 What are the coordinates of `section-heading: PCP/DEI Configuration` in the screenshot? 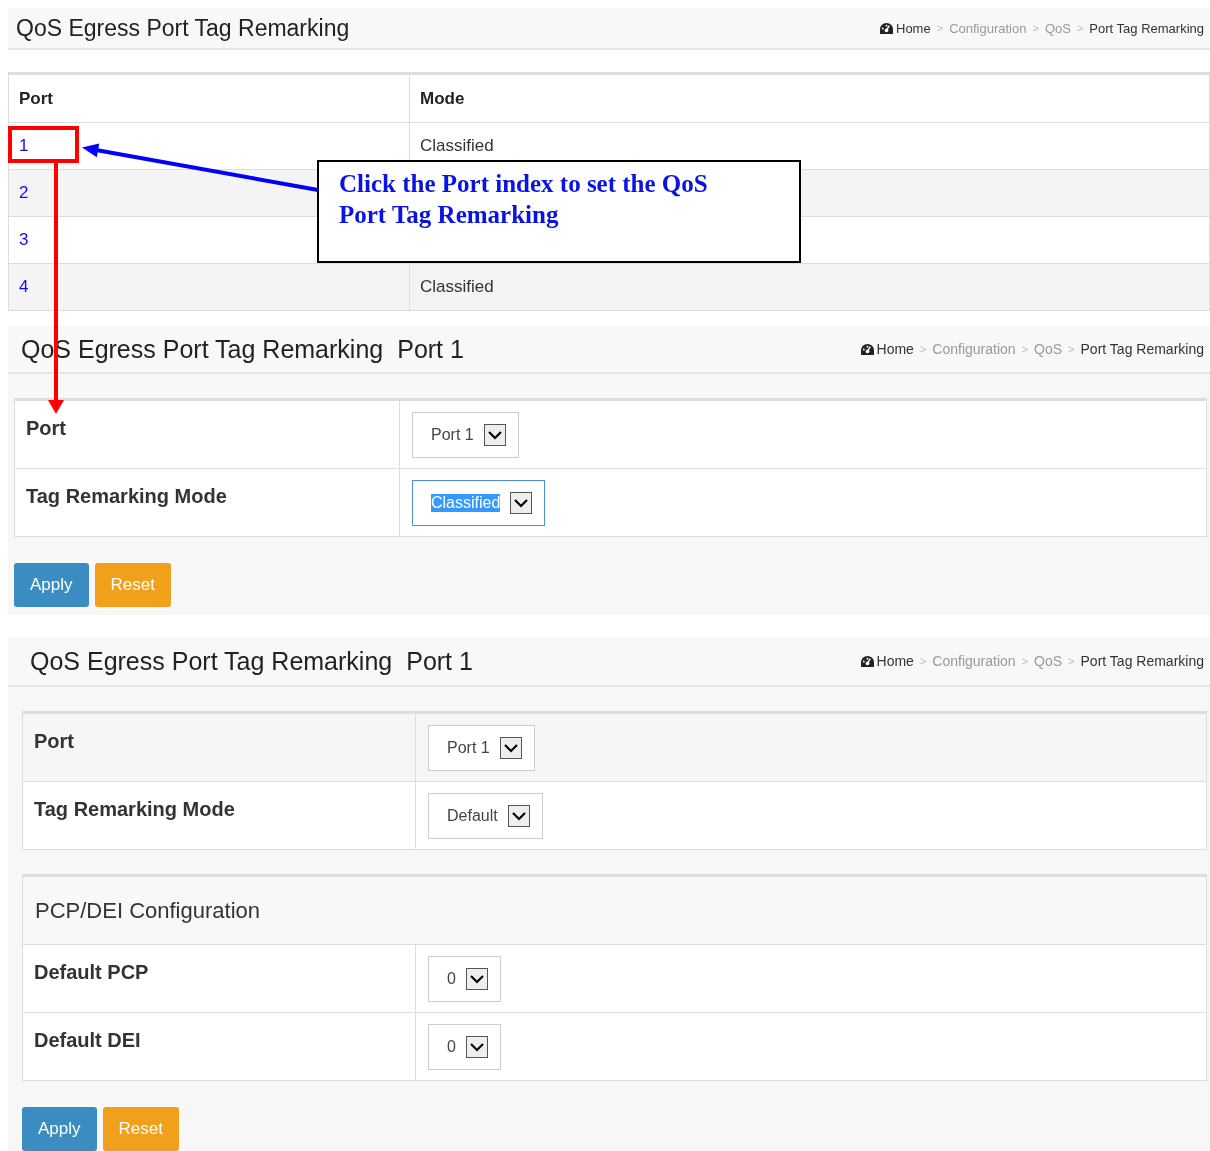 It's located at (614, 911).